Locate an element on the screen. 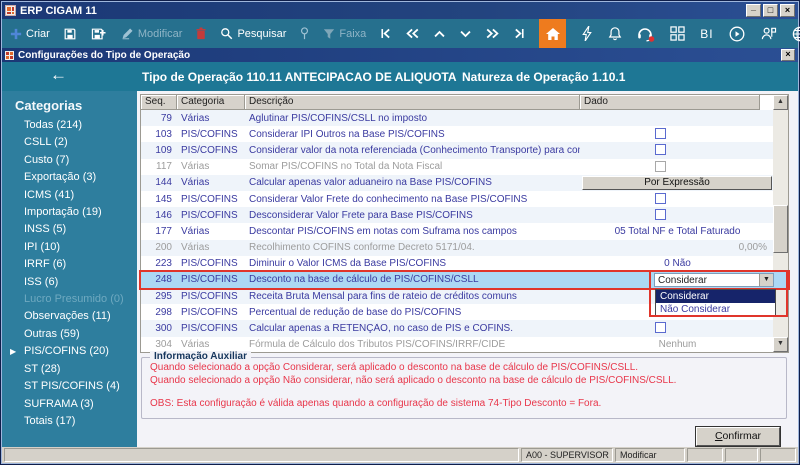 The height and width of the screenshot is (465, 800). sidebar-item-totais: Totais (17) is located at coordinates (69, 421).